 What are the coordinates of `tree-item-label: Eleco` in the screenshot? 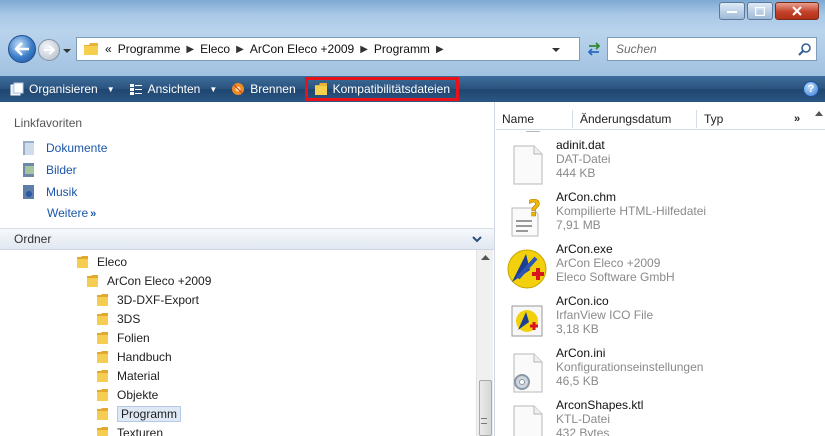 It's located at (112, 261).